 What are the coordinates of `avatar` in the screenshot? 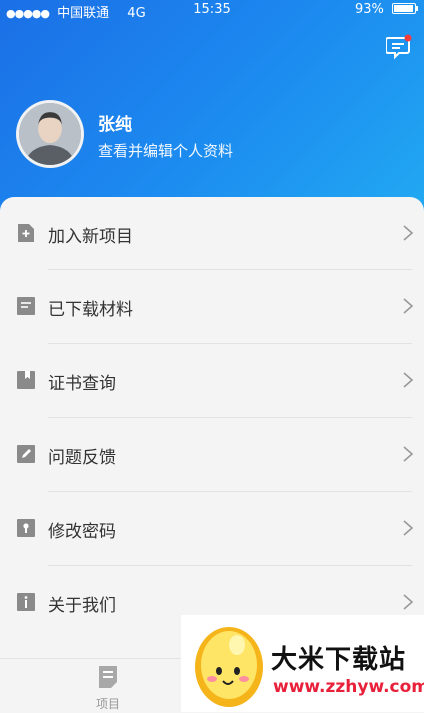 It's located at (50, 134).